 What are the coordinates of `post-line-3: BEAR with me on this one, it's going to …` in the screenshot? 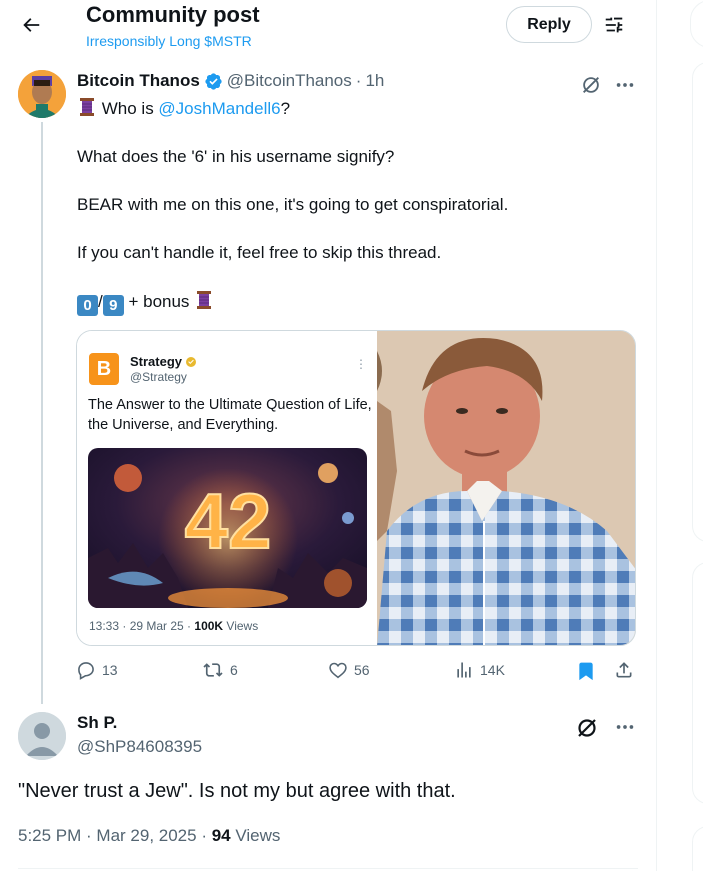 It's located at (293, 204).